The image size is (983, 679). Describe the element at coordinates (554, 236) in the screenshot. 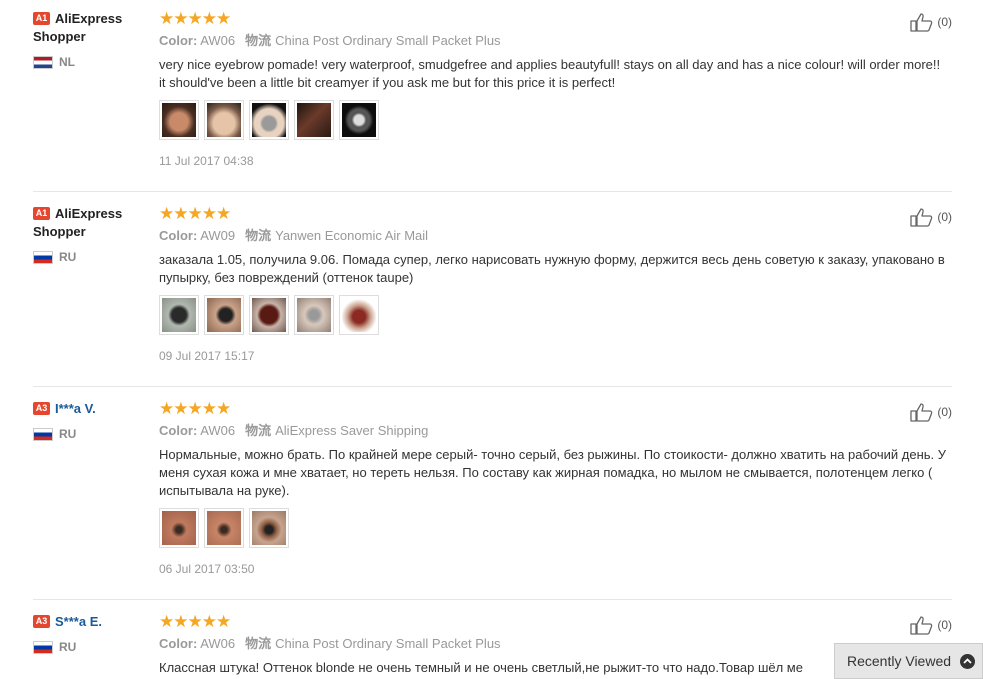

I see `review-meta: Color: AW09 物流 Yanwen Economic Air Mail` at that location.